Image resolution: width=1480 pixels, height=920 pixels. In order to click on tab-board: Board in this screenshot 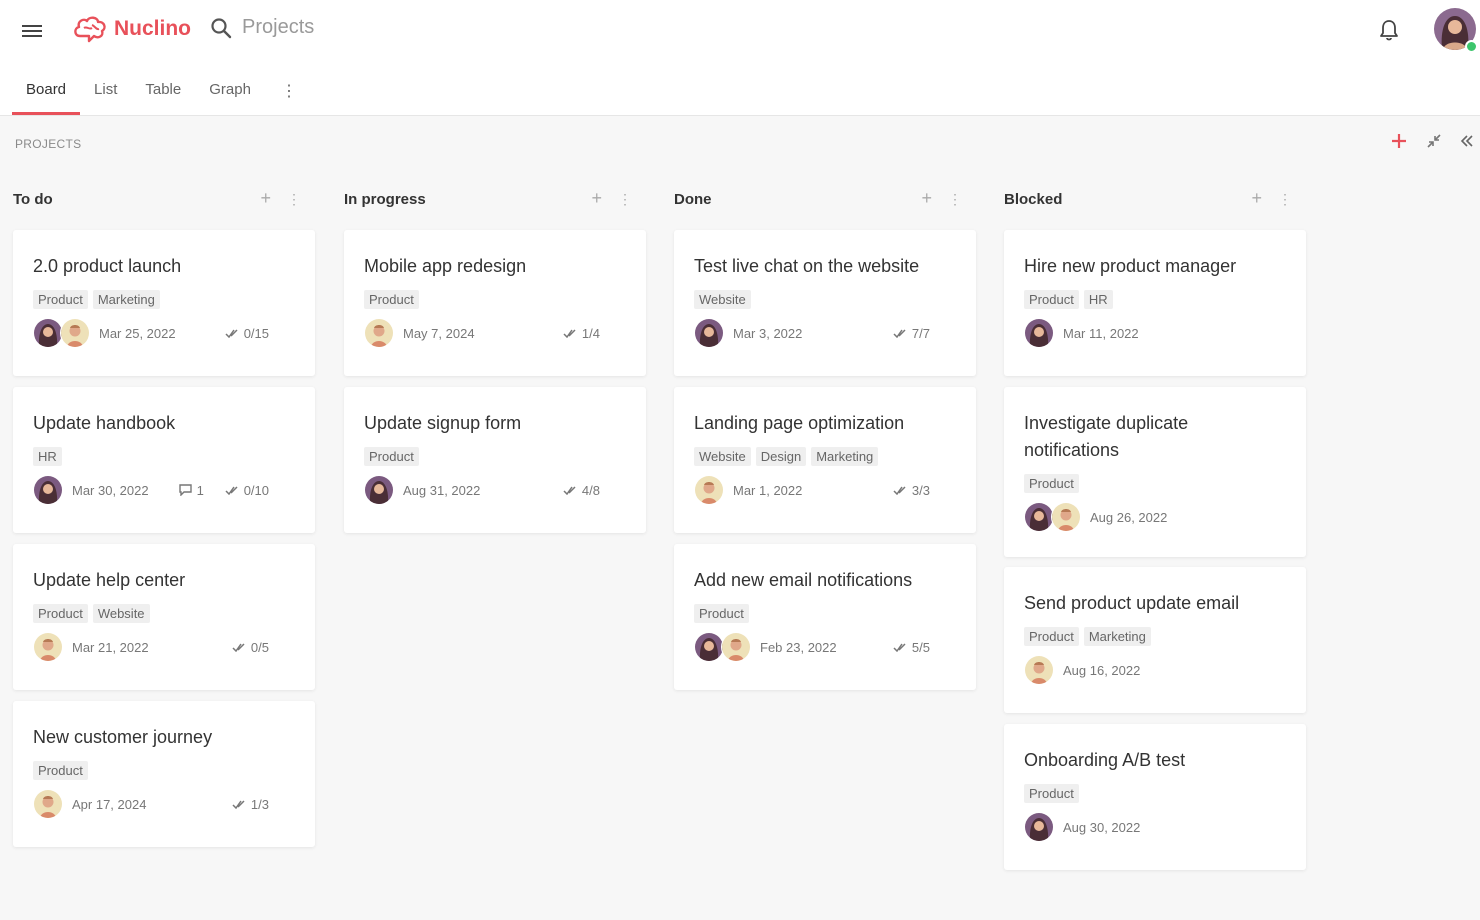, I will do `click(46, 92)`.